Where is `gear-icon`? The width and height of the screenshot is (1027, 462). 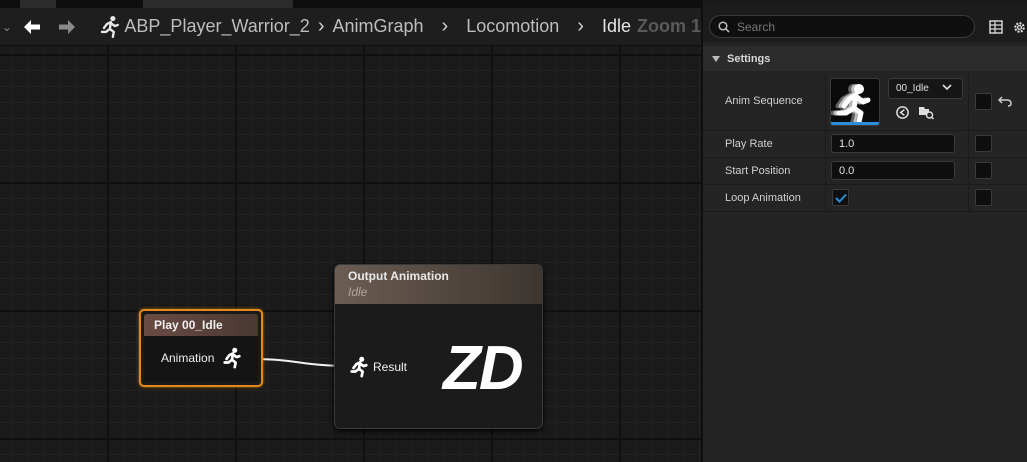 gear-icon is located at coordinates (1019, 27).